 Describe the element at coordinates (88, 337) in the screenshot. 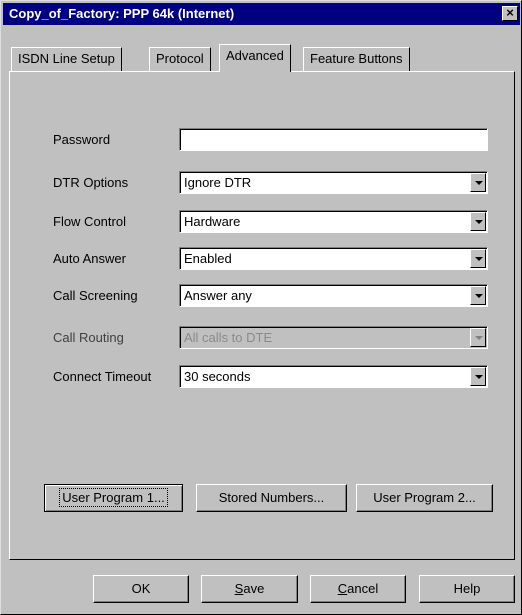

I see `call-routing-label: Call Routing` at that location.